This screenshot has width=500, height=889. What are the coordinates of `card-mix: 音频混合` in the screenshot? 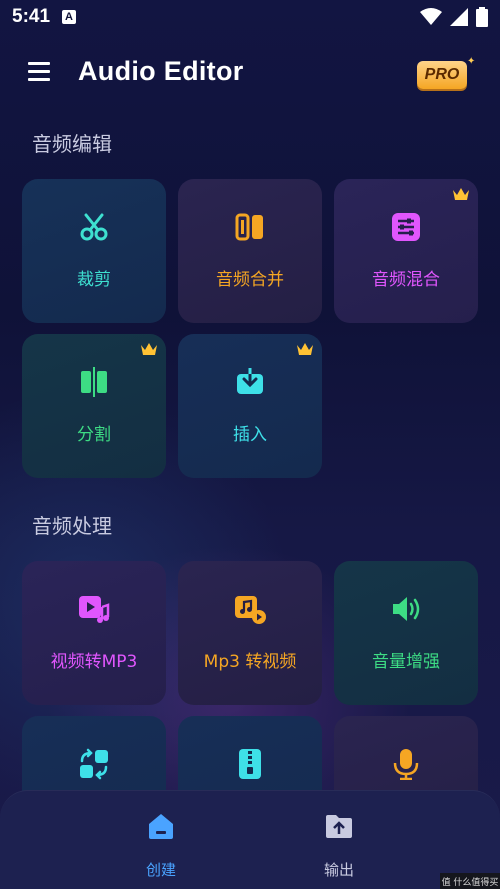 It's located at (406, 251).